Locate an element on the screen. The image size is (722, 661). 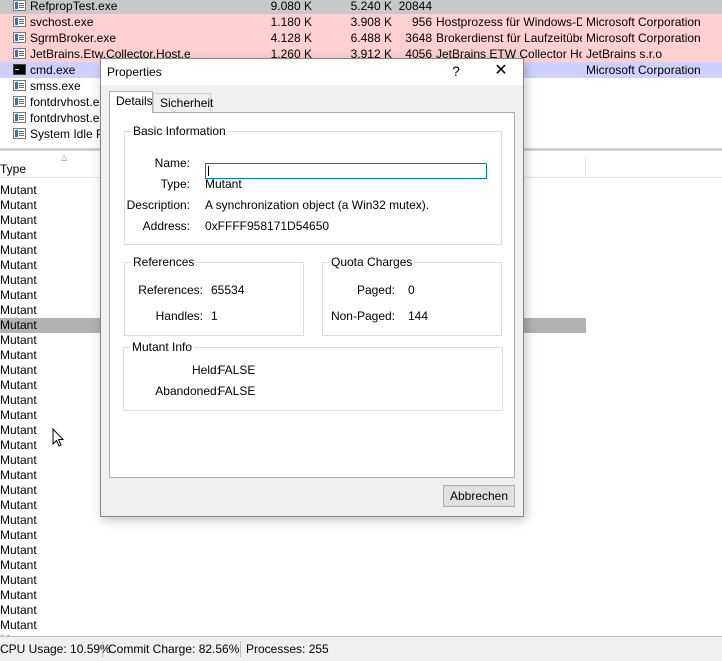
quota-charges-group: Quota Charges Paged: 0 Non-Paged: 144 is located at coordinates (412, 295).